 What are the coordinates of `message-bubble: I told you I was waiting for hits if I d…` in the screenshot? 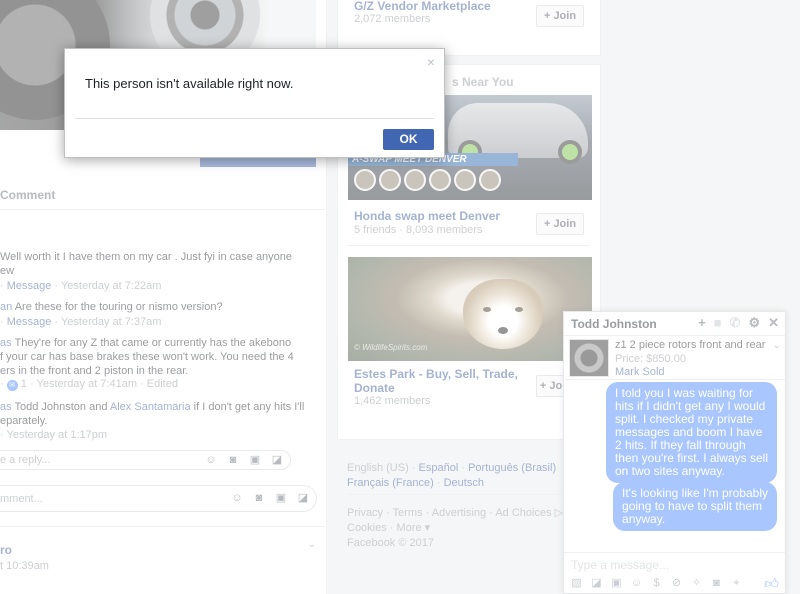 It's located at (691, 432).